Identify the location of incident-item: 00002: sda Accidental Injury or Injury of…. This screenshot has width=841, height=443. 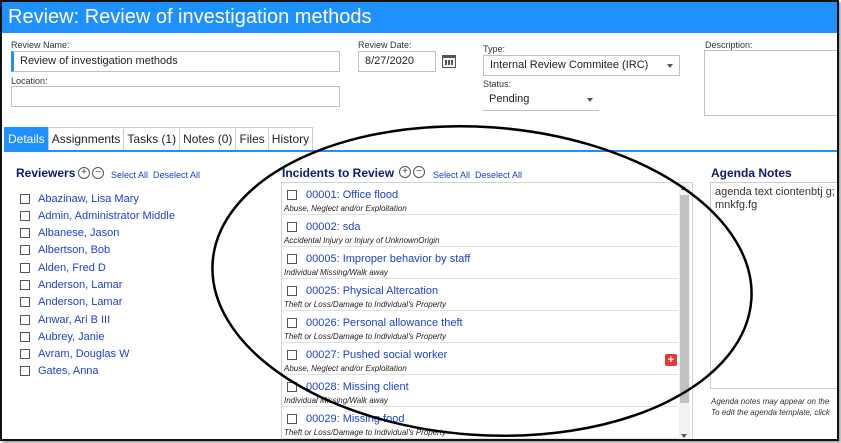
(480, 231).